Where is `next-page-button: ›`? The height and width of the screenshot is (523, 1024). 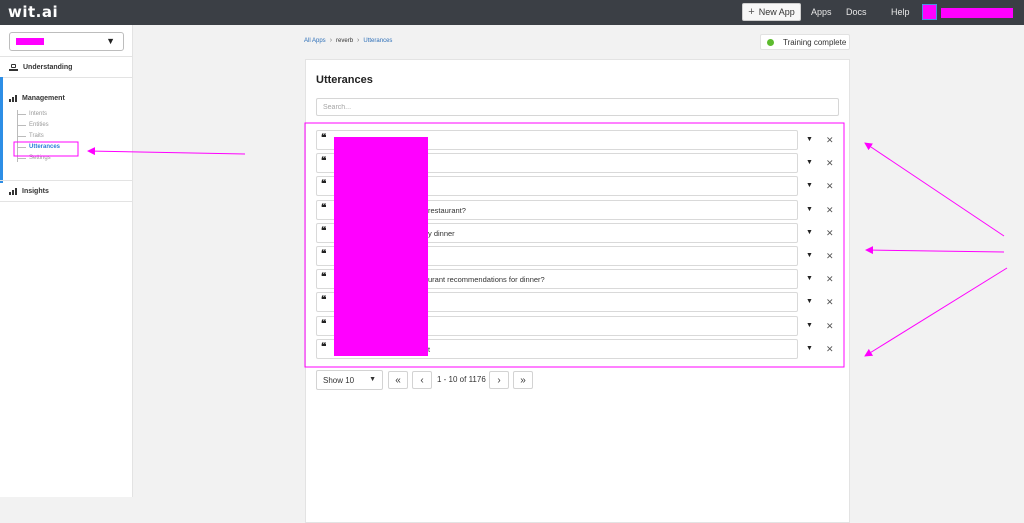 next-page-button: › is located at coordinates (499, 380).